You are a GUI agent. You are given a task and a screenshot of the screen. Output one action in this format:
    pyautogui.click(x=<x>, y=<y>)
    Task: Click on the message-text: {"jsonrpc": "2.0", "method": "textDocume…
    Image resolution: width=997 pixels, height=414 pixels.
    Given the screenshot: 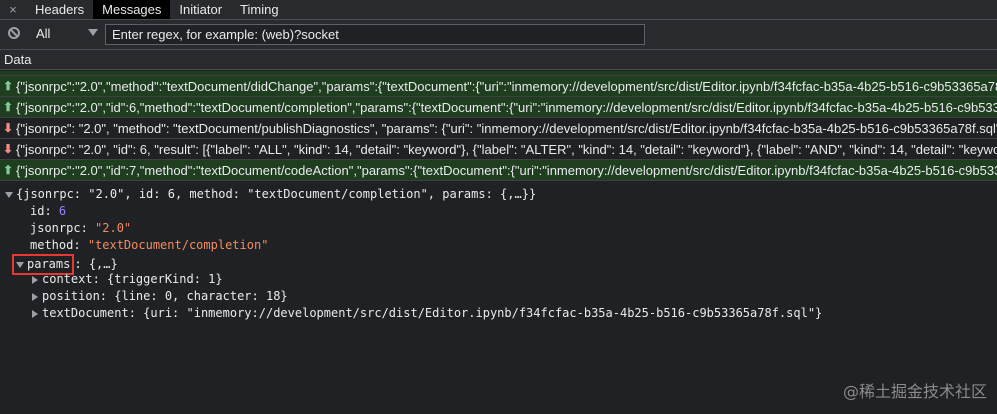 What is the action you would take?
    pyautogui.click(x=506, y=128)
    